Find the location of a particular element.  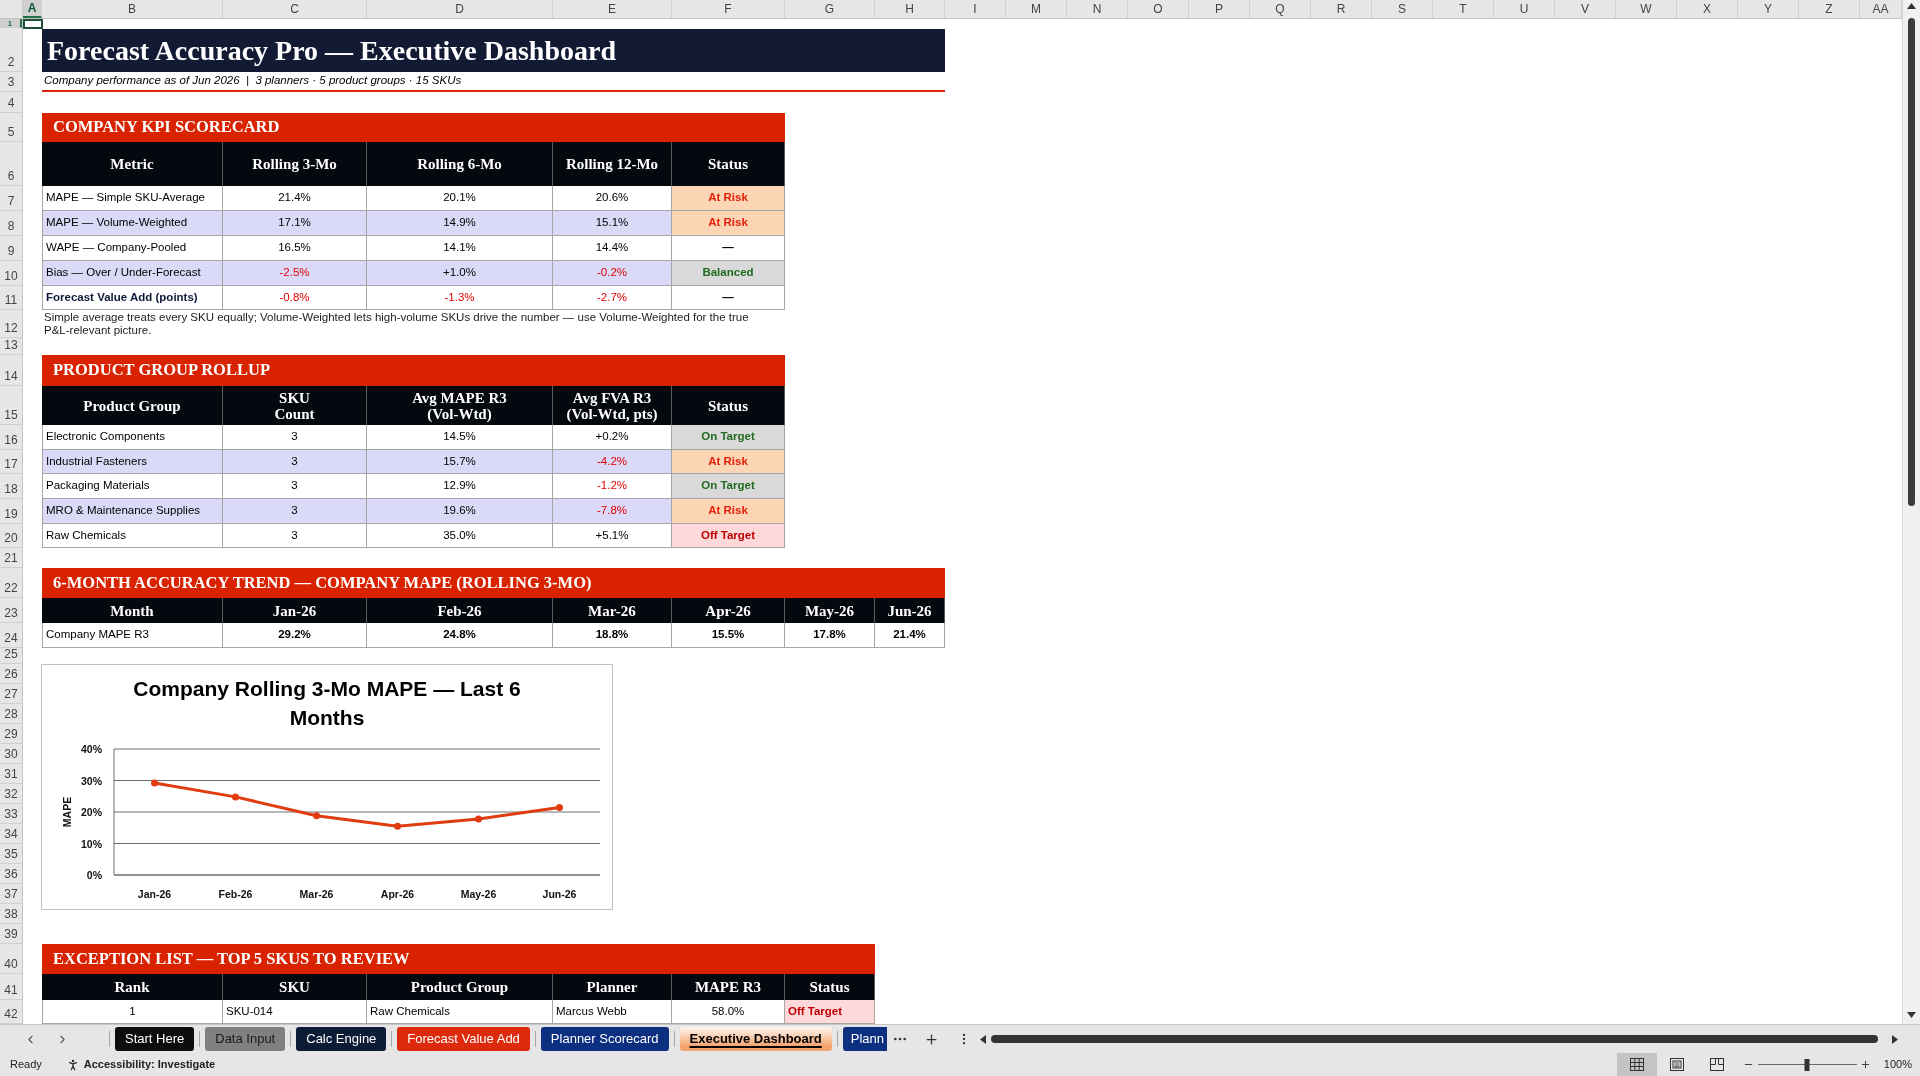

column-header: Jan-26 is located at coordinates (295, 610).